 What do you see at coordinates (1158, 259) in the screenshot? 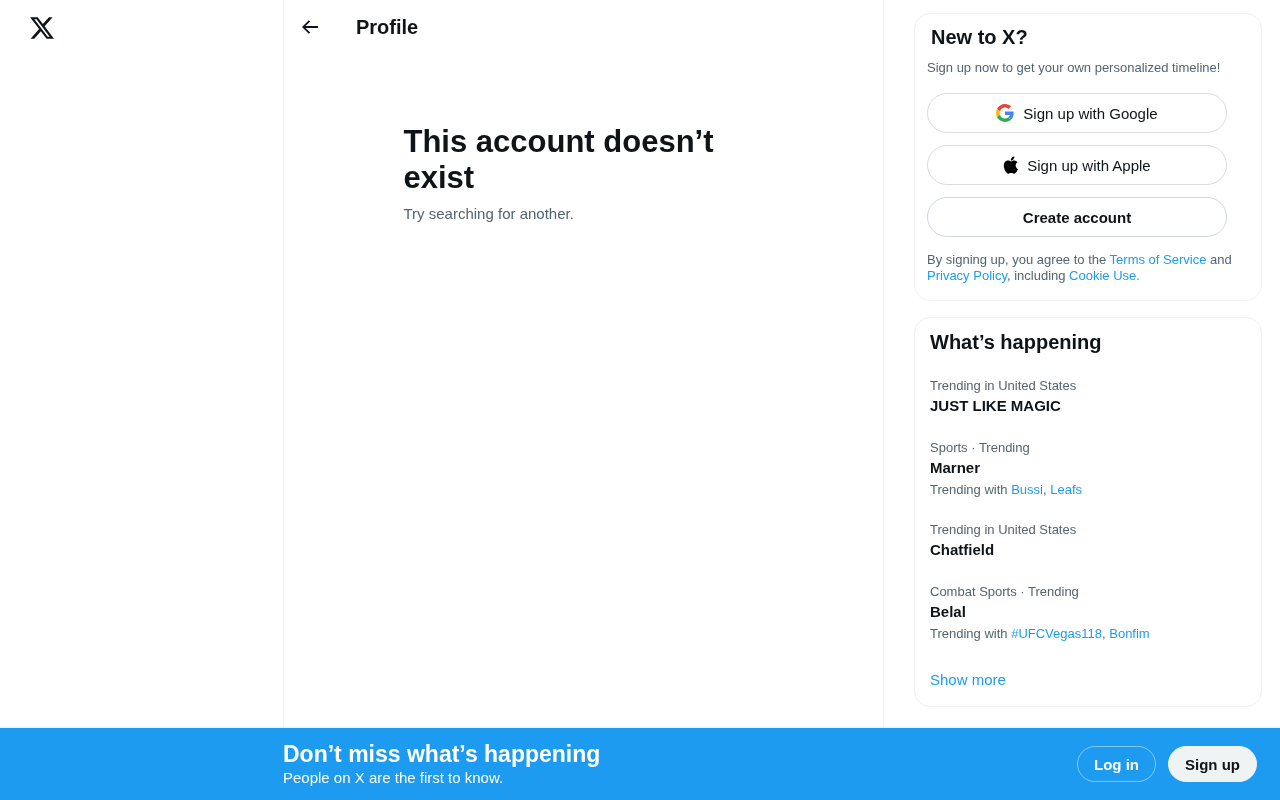
I see `legal-link: Terms of Service` at bounding box center [1158, 259].